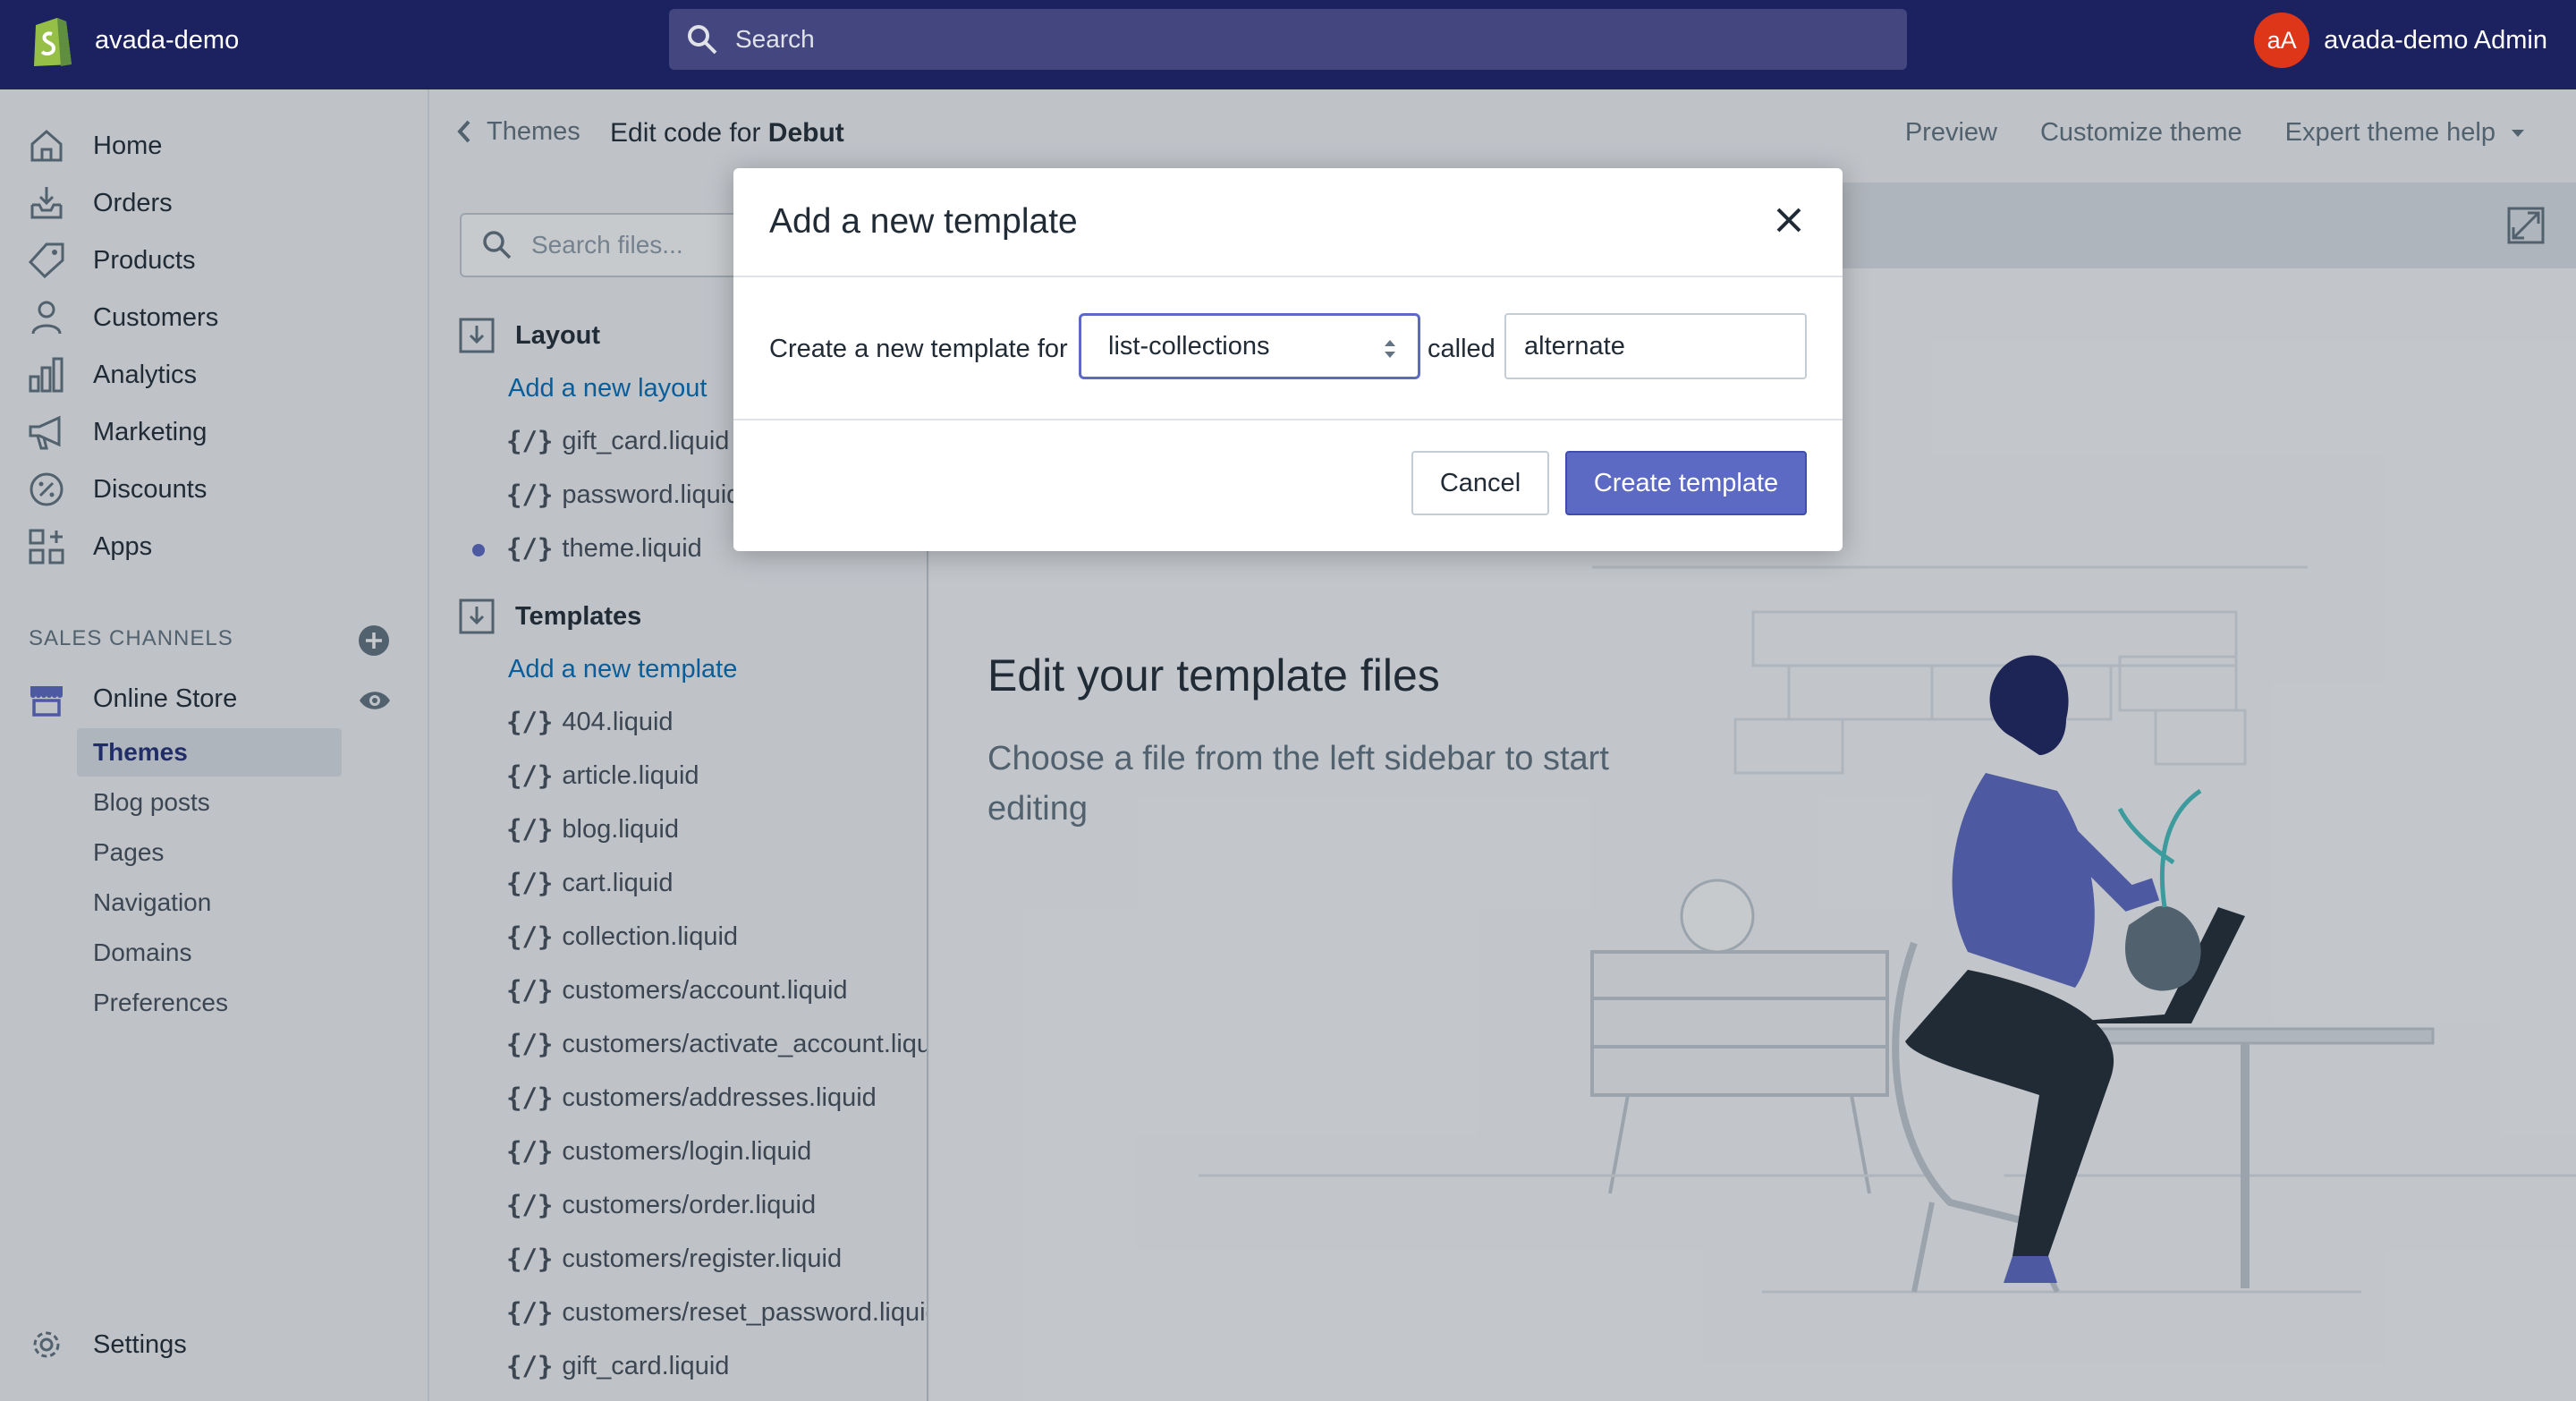 The height and width of the screenshot is (1401, 2576). I want to click on create-template-button: Create template, so click(1686, 483).